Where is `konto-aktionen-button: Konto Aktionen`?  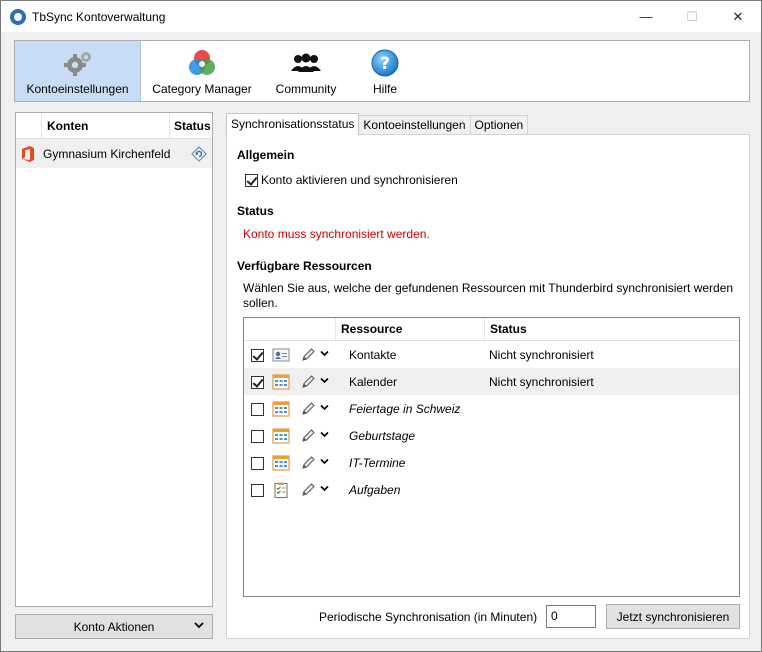 konto-aktionen-button: Konto Aktionen is located at coordinates (114, 626).